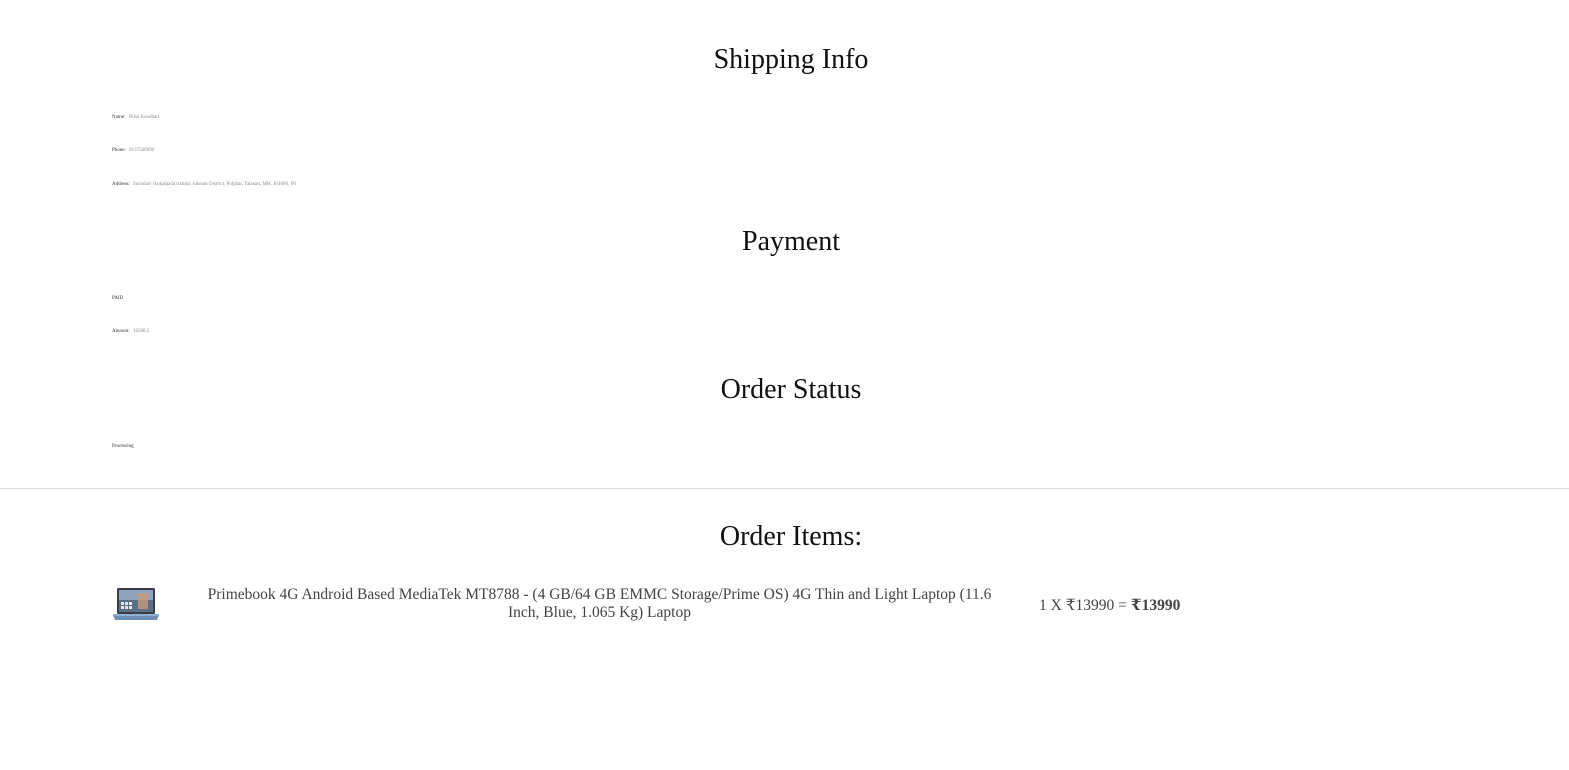 This screenshot has width=1569, height=770. What do you see at coordinates (784, 488) in the screenshot?
I see `section-divider` at bounding box center [784, 488].